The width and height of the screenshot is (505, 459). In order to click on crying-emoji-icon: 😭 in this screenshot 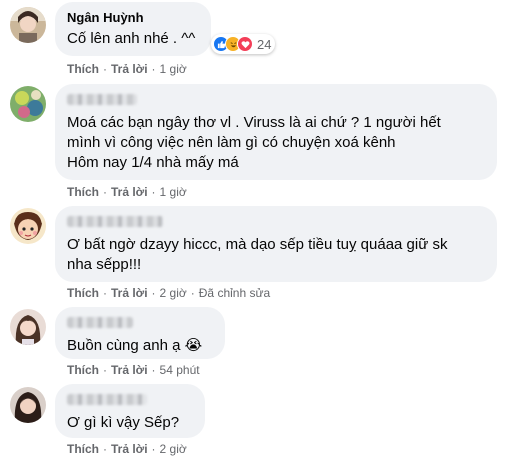, I will do `click(193, 345)`.